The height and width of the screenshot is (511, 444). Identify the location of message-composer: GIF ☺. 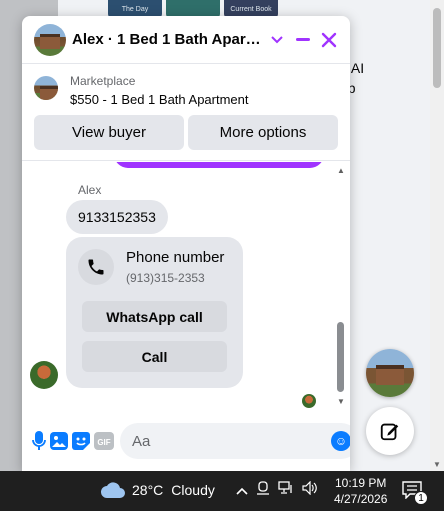
(186, 441).